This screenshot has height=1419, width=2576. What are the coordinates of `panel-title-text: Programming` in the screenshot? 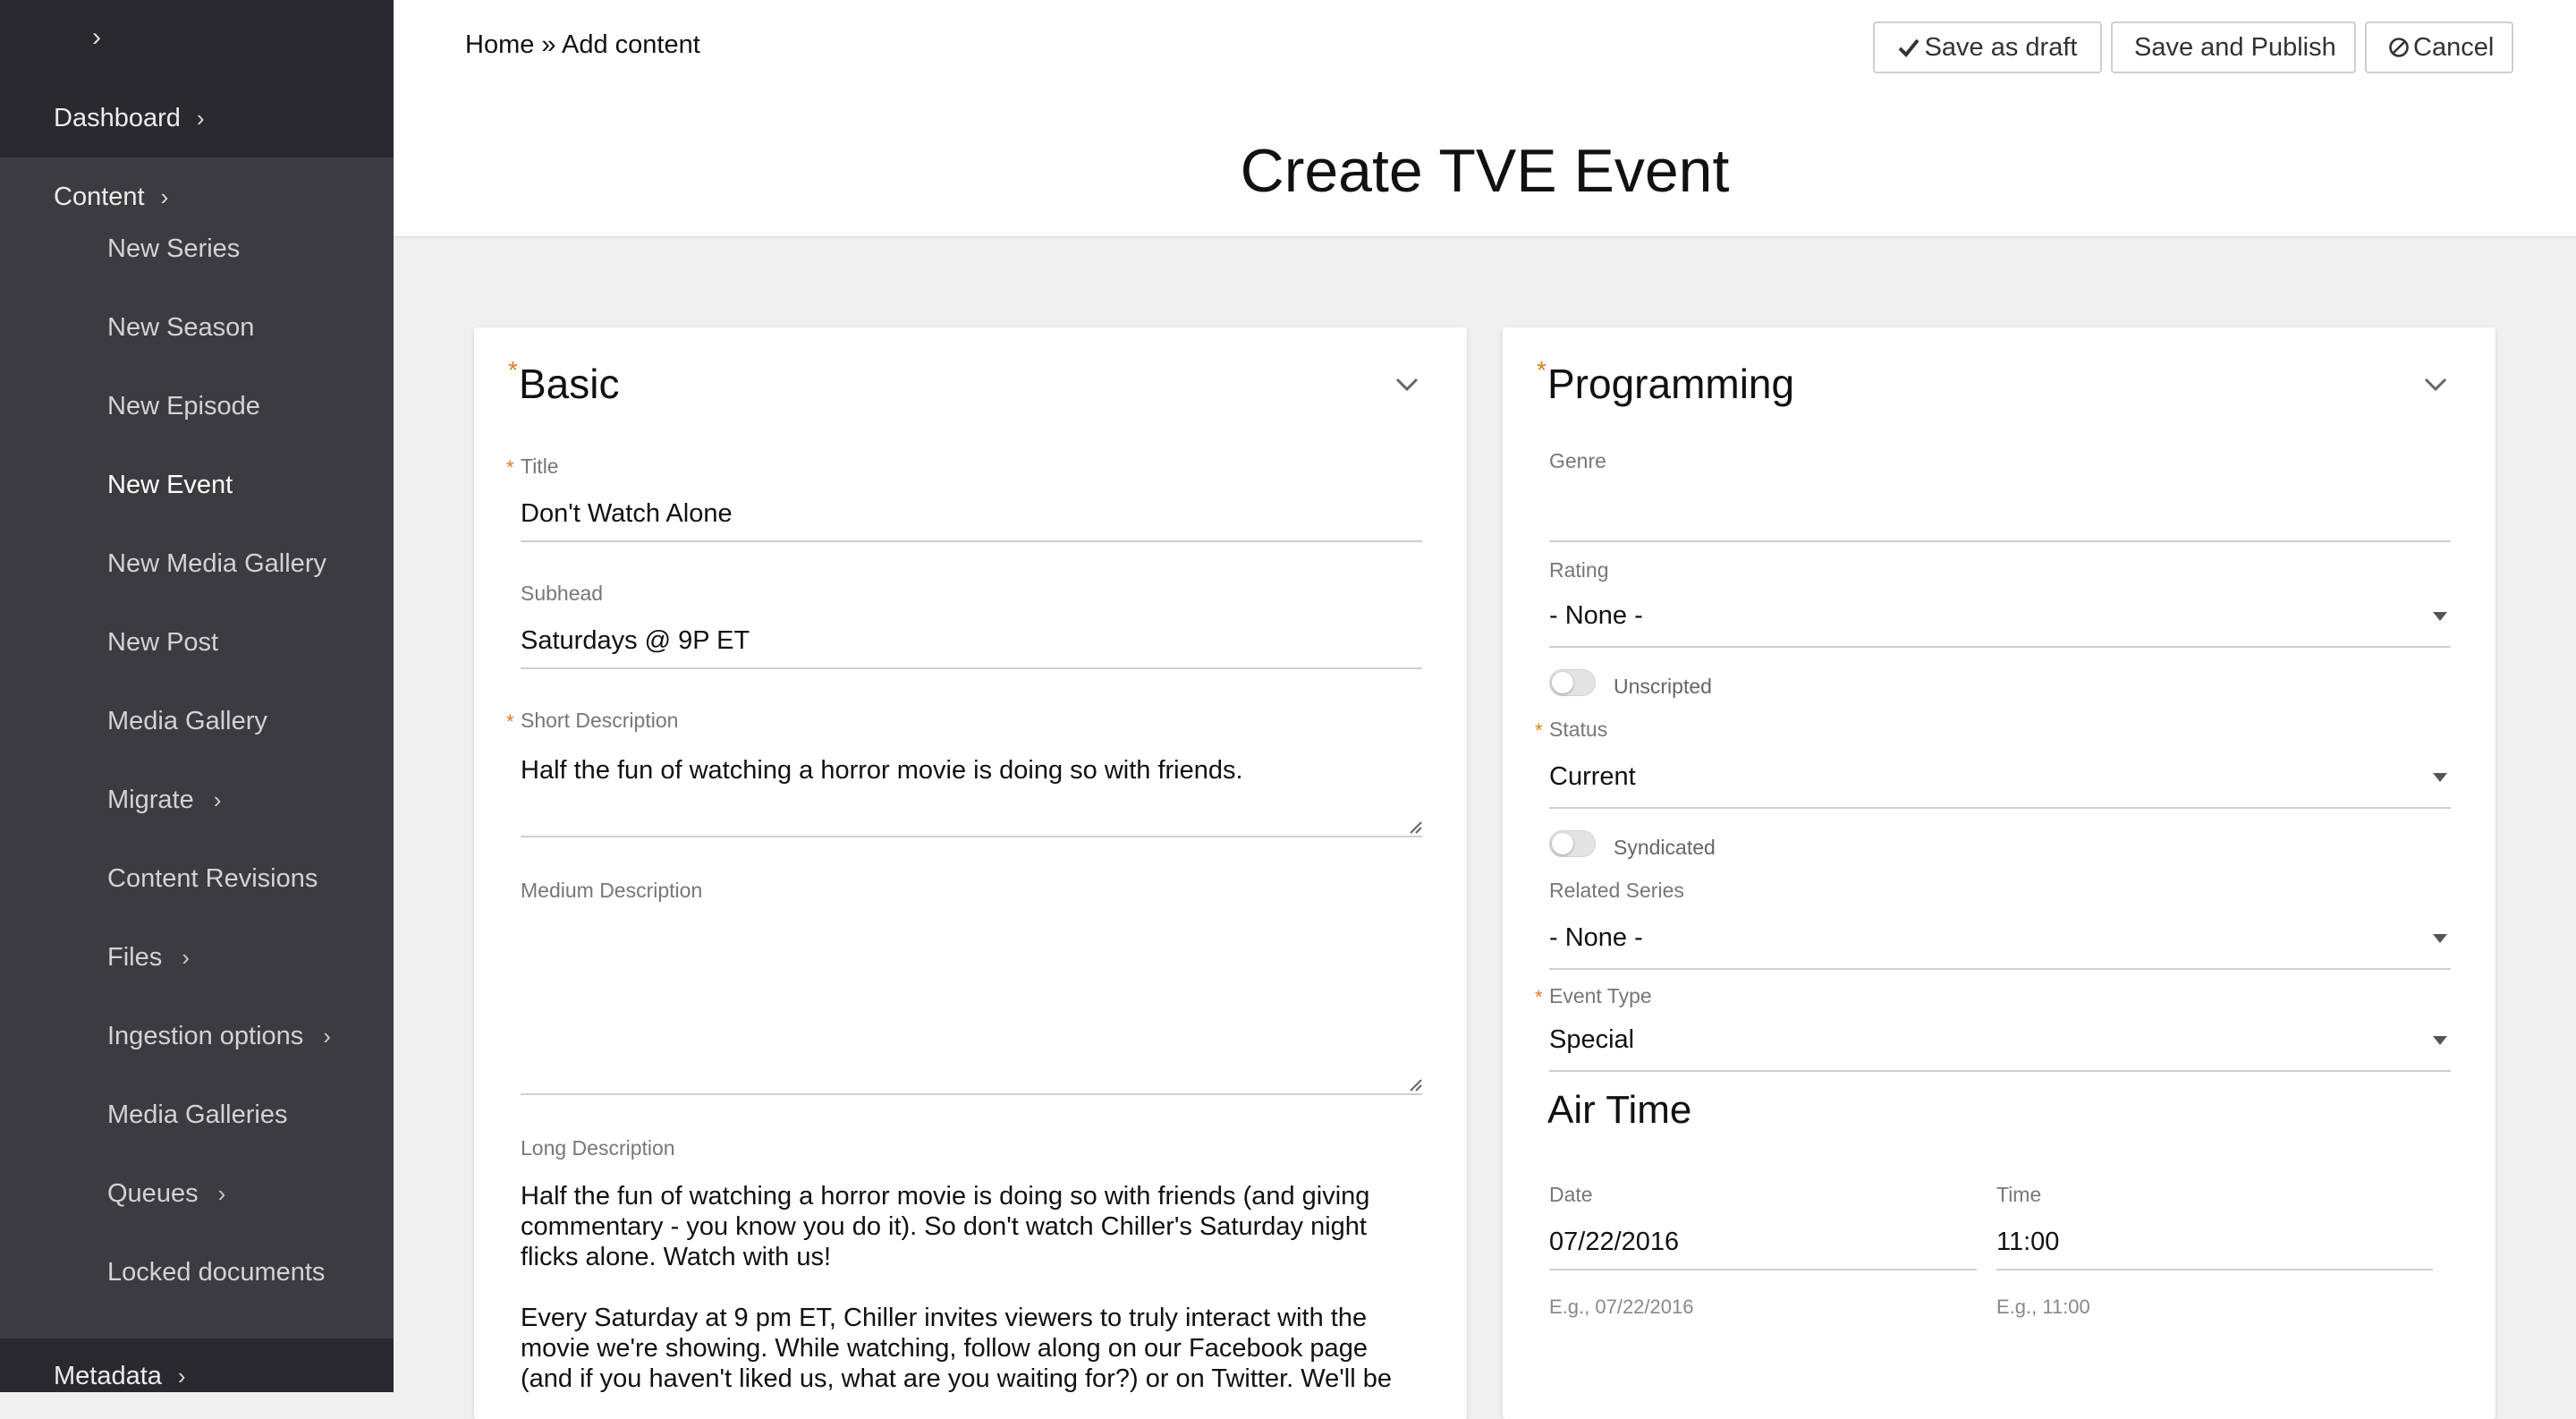 It's located at (1671, 384).